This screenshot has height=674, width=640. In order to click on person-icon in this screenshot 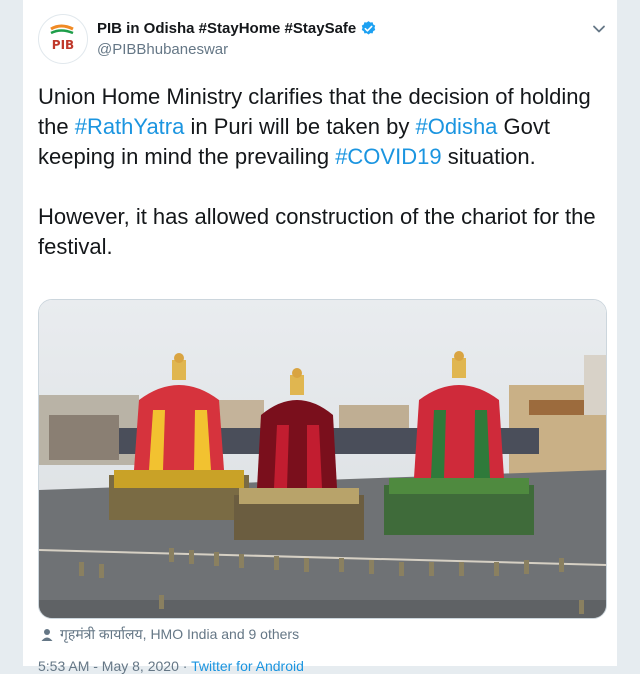, I will do `click(47, 634)`.